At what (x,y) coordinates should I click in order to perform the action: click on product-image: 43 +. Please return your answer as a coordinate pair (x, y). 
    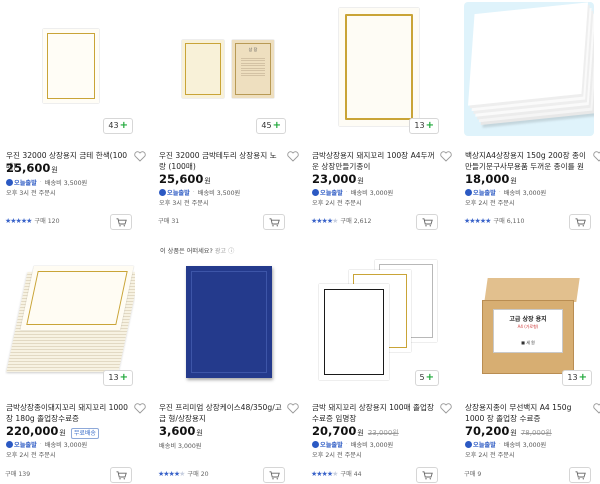
    Looking at the image, I should click on (70, 69).